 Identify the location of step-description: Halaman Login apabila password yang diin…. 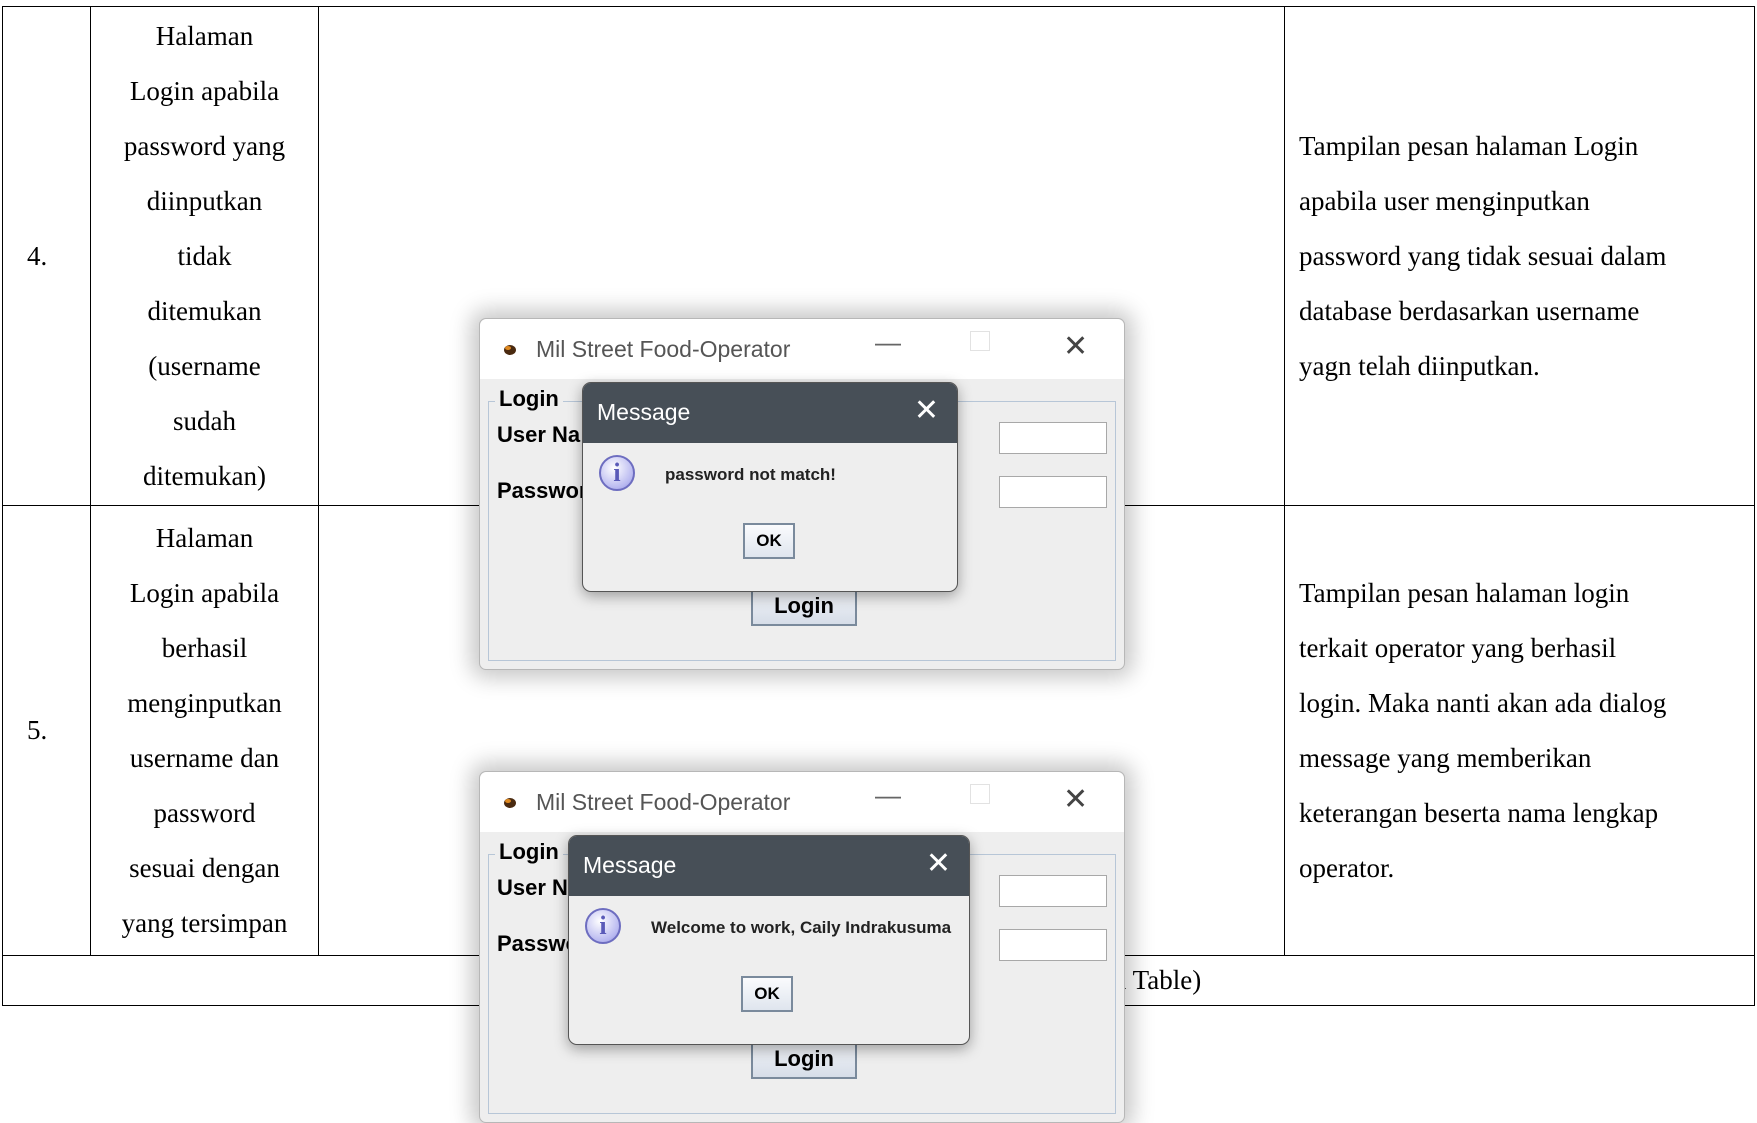
(204, 256).